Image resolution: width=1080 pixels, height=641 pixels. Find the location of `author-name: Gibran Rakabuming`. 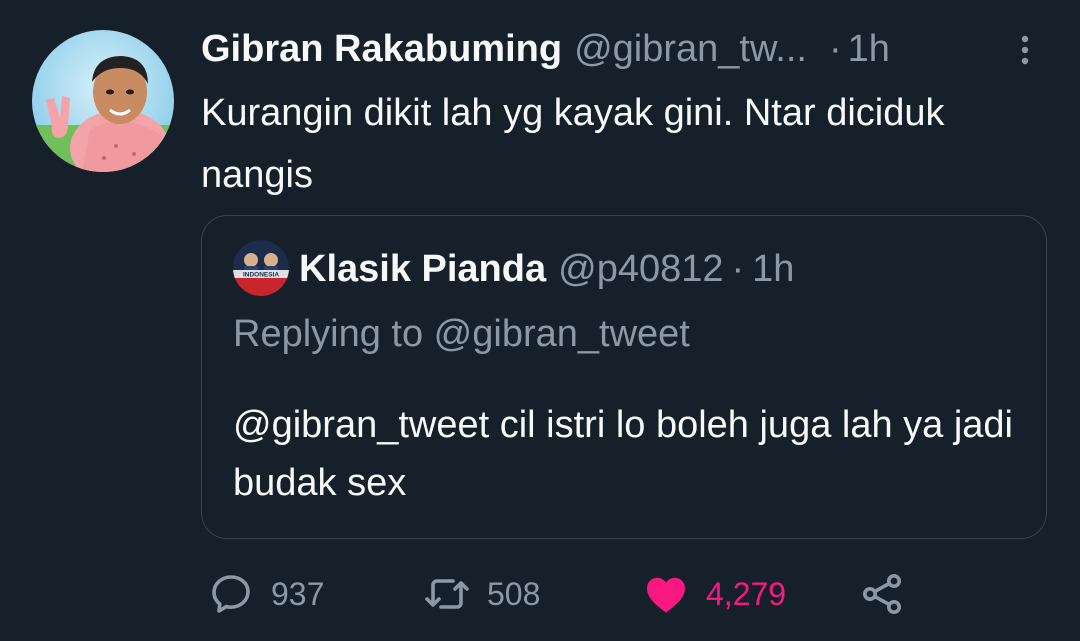

author-name: Gibran Rakabuming is located at coordinates (381, 49).